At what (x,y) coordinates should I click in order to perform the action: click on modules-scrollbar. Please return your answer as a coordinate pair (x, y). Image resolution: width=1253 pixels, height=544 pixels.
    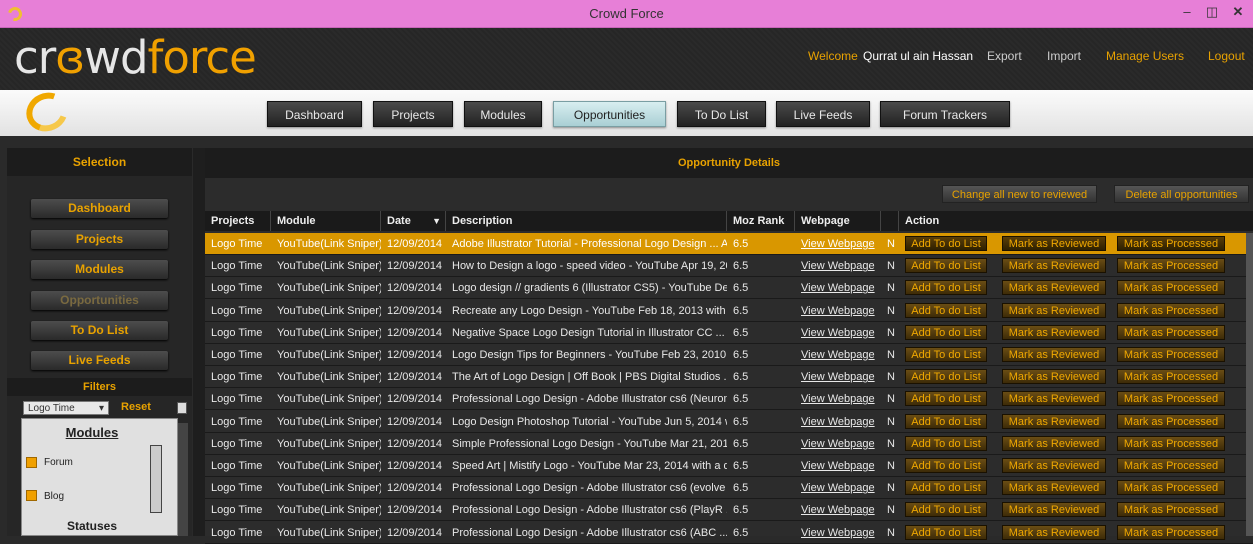
    Looking at the image, I should click on (156, 479).